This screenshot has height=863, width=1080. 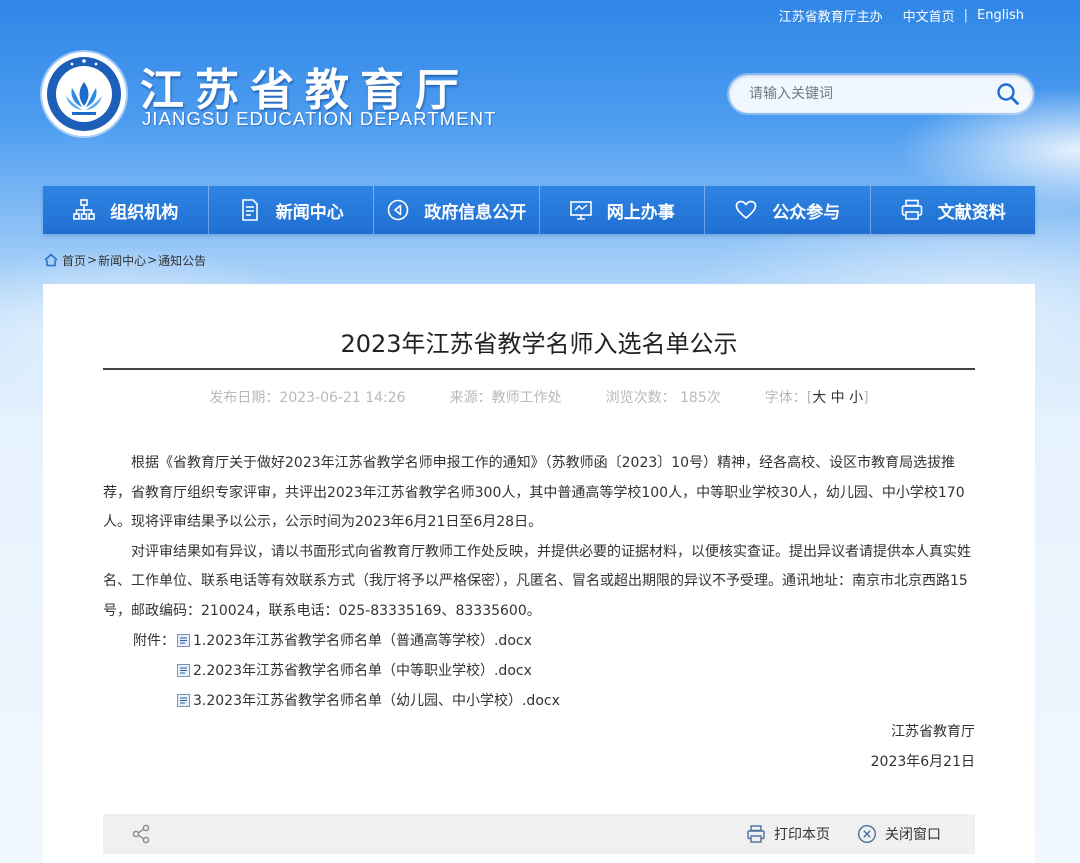 I want to click on nav-item-documents: 文献资料, so click(x=953, y=210).